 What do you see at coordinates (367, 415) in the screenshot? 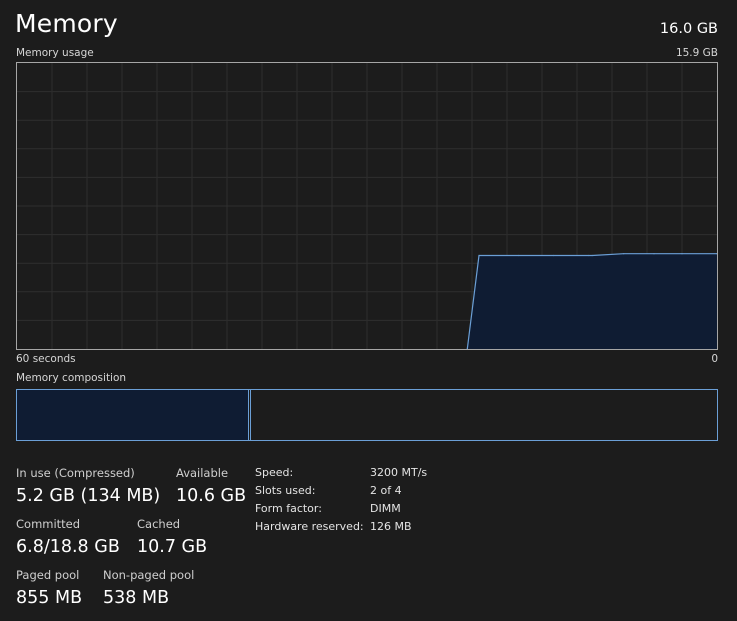
I see `memory-composition-bar` at bounding box center [367, 415].